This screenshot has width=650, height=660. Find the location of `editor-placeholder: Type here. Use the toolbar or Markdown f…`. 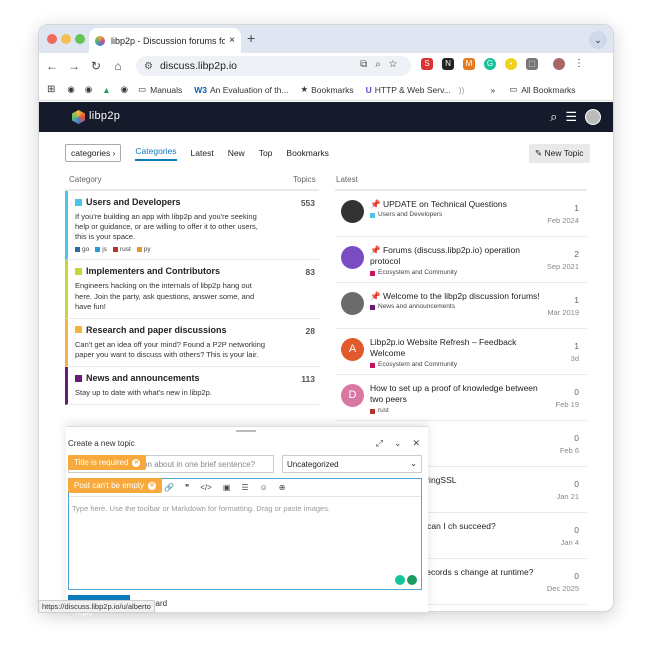

editor-placeholder: Type here. Use the toolbar or Markdown f… is located at coordinates (245, 508).